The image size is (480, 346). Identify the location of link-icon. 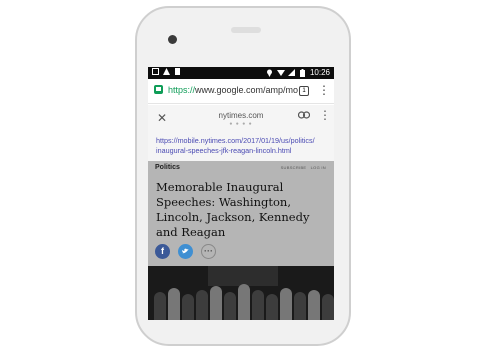
(304, 116).